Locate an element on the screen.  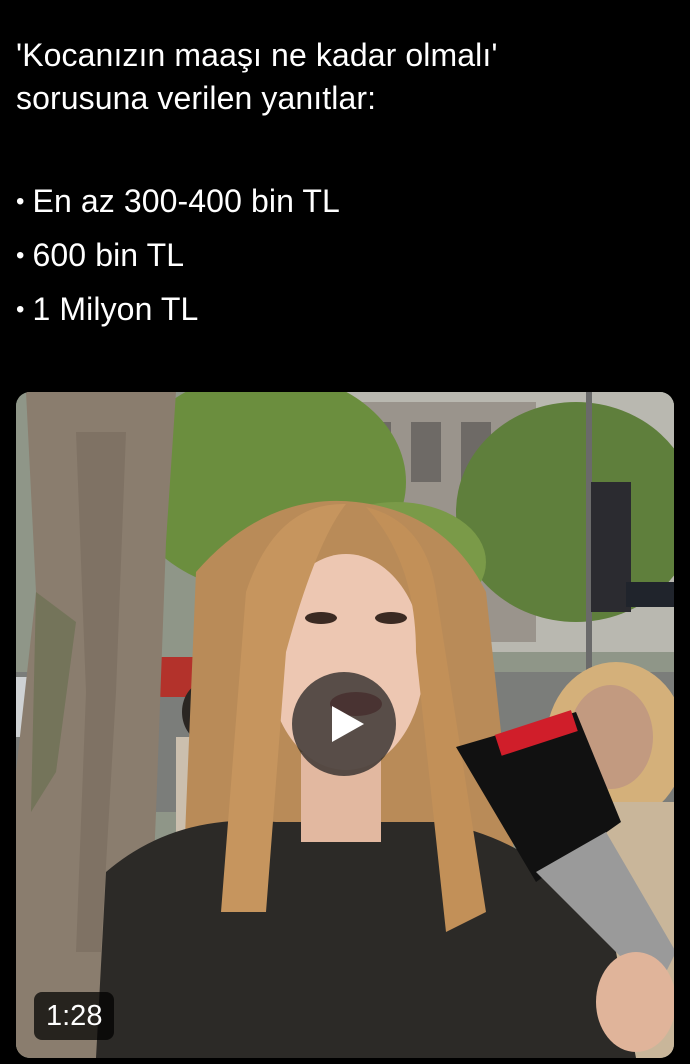
play-icon is located at coordinates (348, 724).